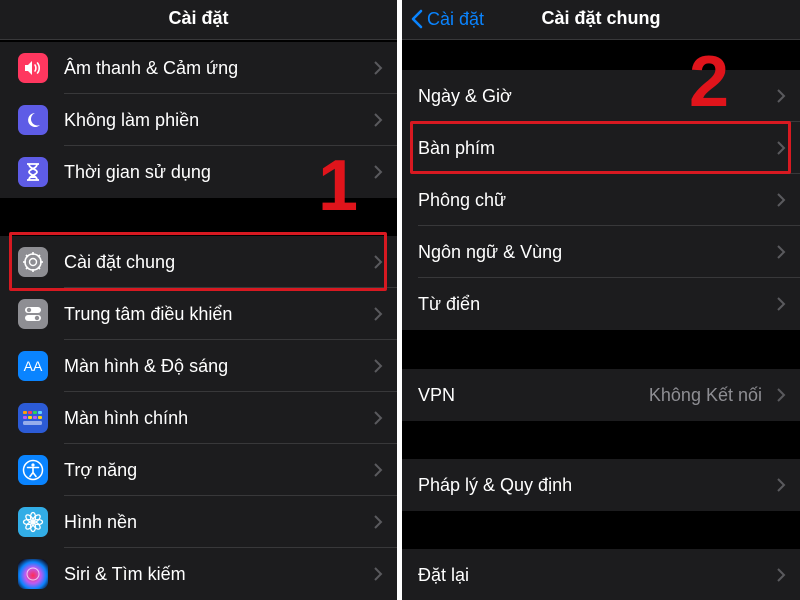 This screenshot has height=600, width=800. What do you see at coordinates (125, 573) in the screenshot?
I see `row-label: Siri & Tìm kiếm` at bounding box center [125, 573].